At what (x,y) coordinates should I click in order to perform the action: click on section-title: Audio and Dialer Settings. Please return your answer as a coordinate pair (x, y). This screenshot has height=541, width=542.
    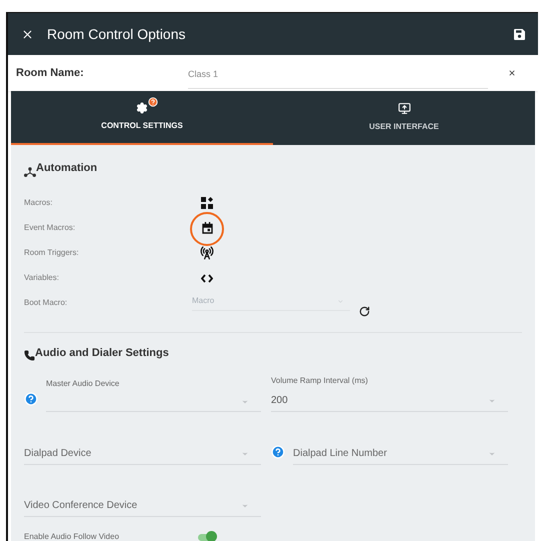
    Looking at the image, I should click on (102, 353).